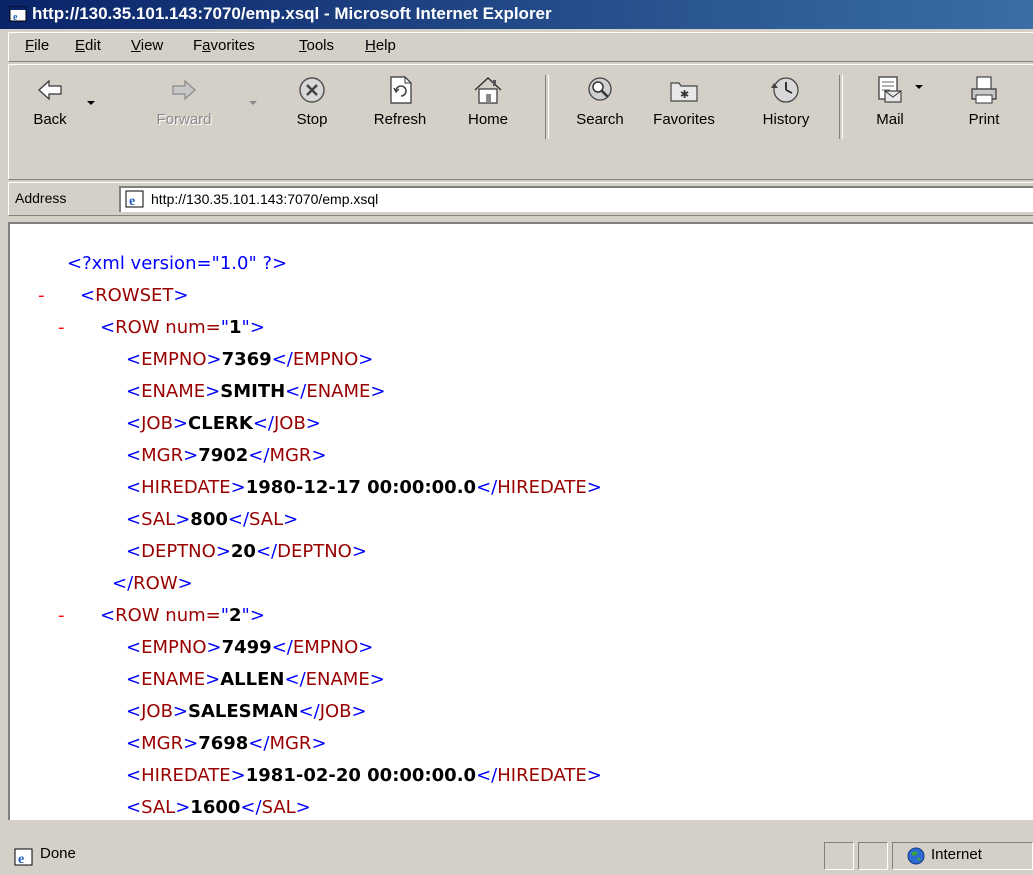 This screenshot has height=875, width=1033. I want to click on xml-element-line: <MGR>7902</MGR>, so click(226, 456).